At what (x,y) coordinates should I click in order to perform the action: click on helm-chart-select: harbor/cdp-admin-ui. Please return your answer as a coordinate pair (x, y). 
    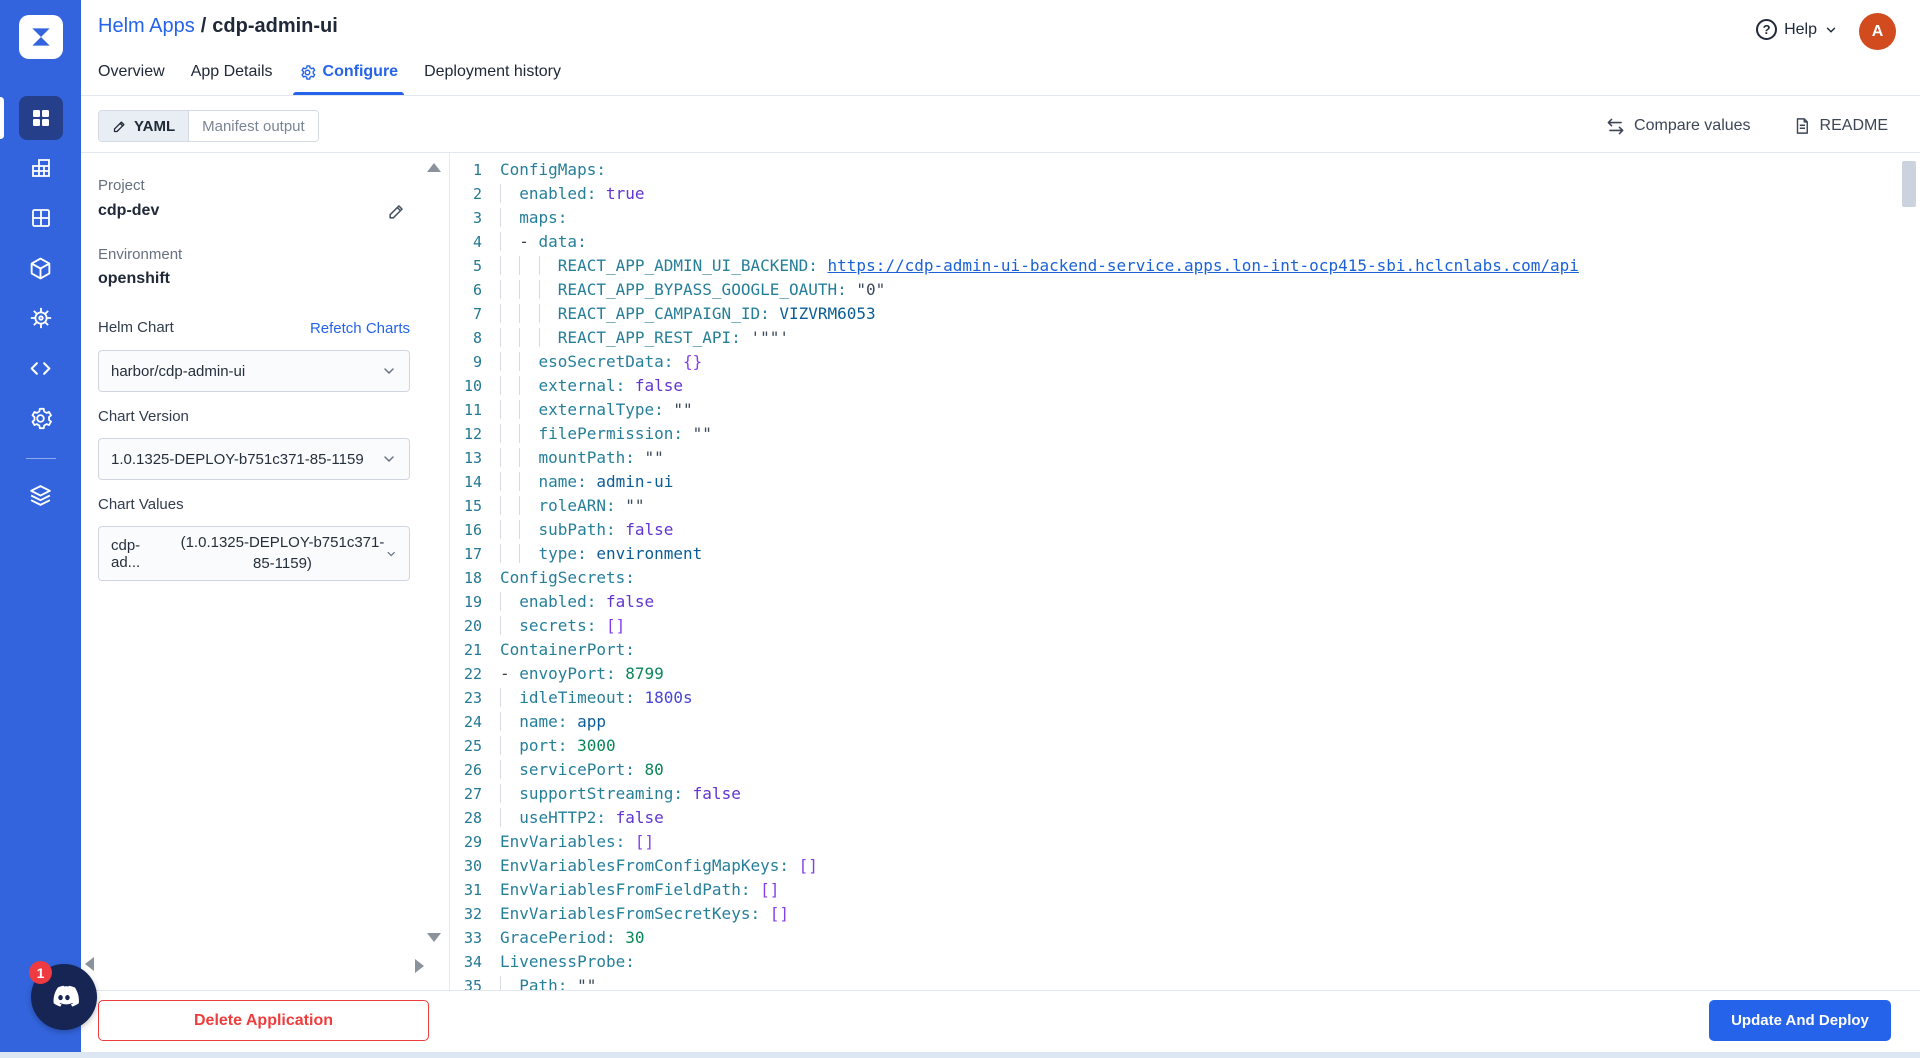
    Looking at the image, I should click on (254, 371).